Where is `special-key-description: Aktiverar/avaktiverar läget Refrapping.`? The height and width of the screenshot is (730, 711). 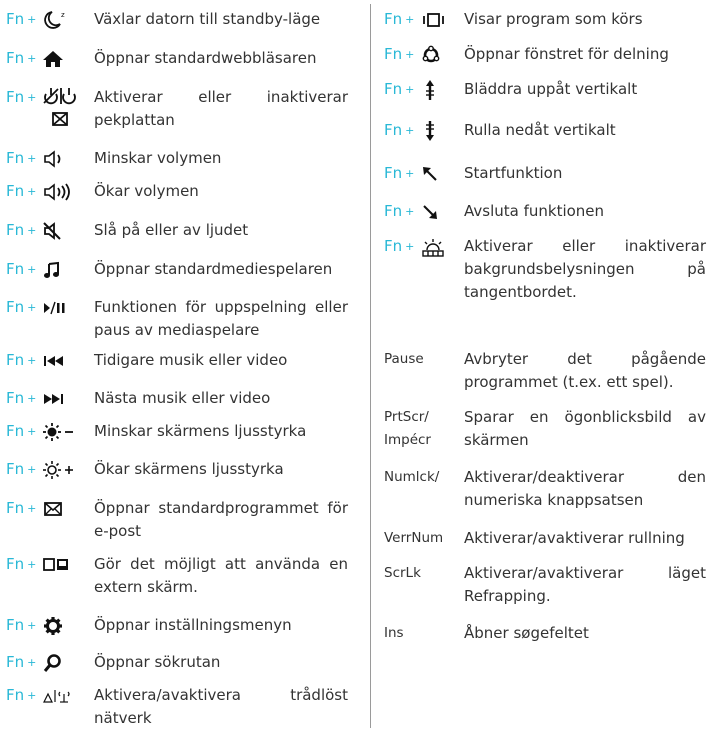 special-key-description: Aktiverar/avaktiverar läget Refrapping. is located at coordinates (585, 584).